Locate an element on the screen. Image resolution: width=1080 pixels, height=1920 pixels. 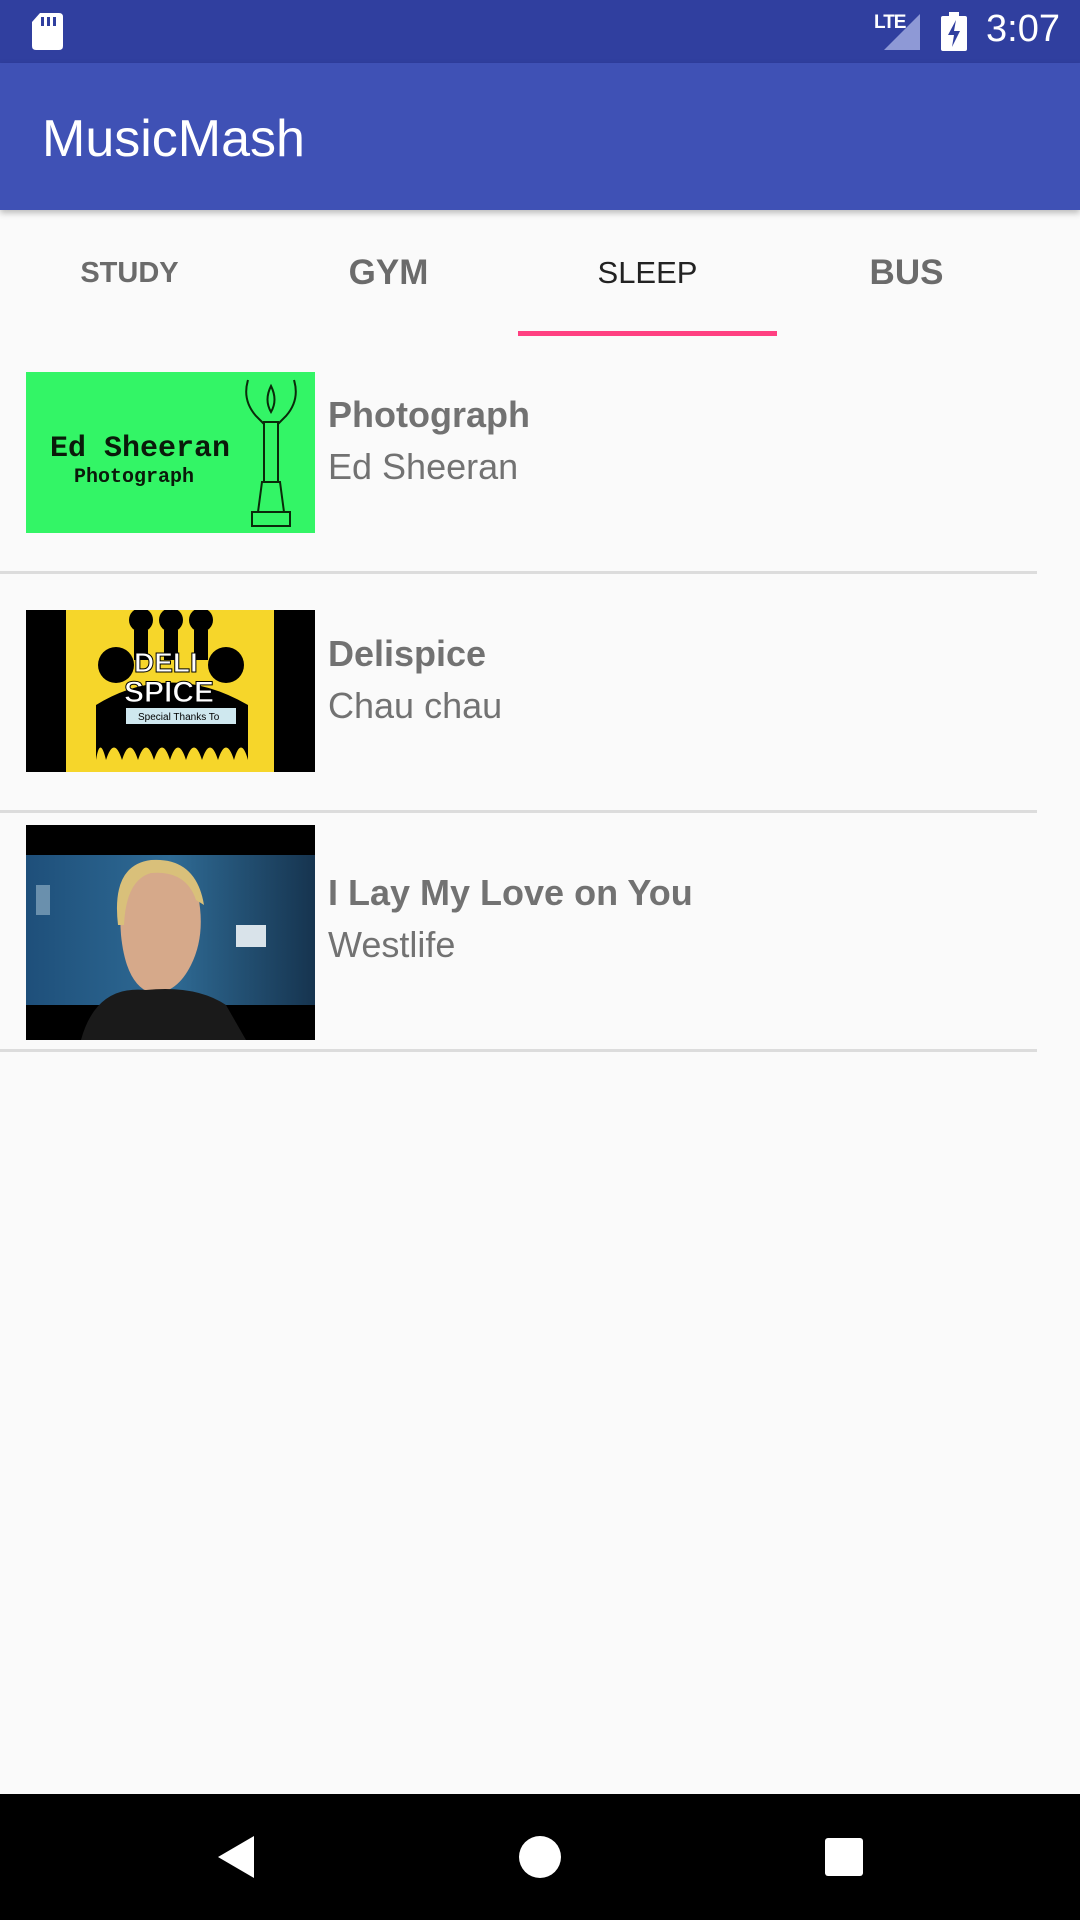
tab-label: GYM is located at coordinates (388, 272).